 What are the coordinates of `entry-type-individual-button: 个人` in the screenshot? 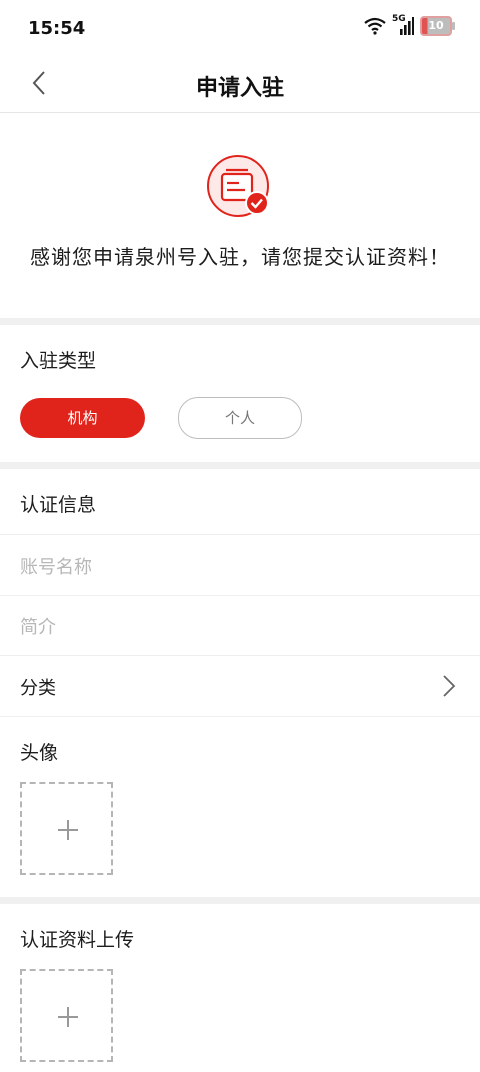 It's located at (240, 418).